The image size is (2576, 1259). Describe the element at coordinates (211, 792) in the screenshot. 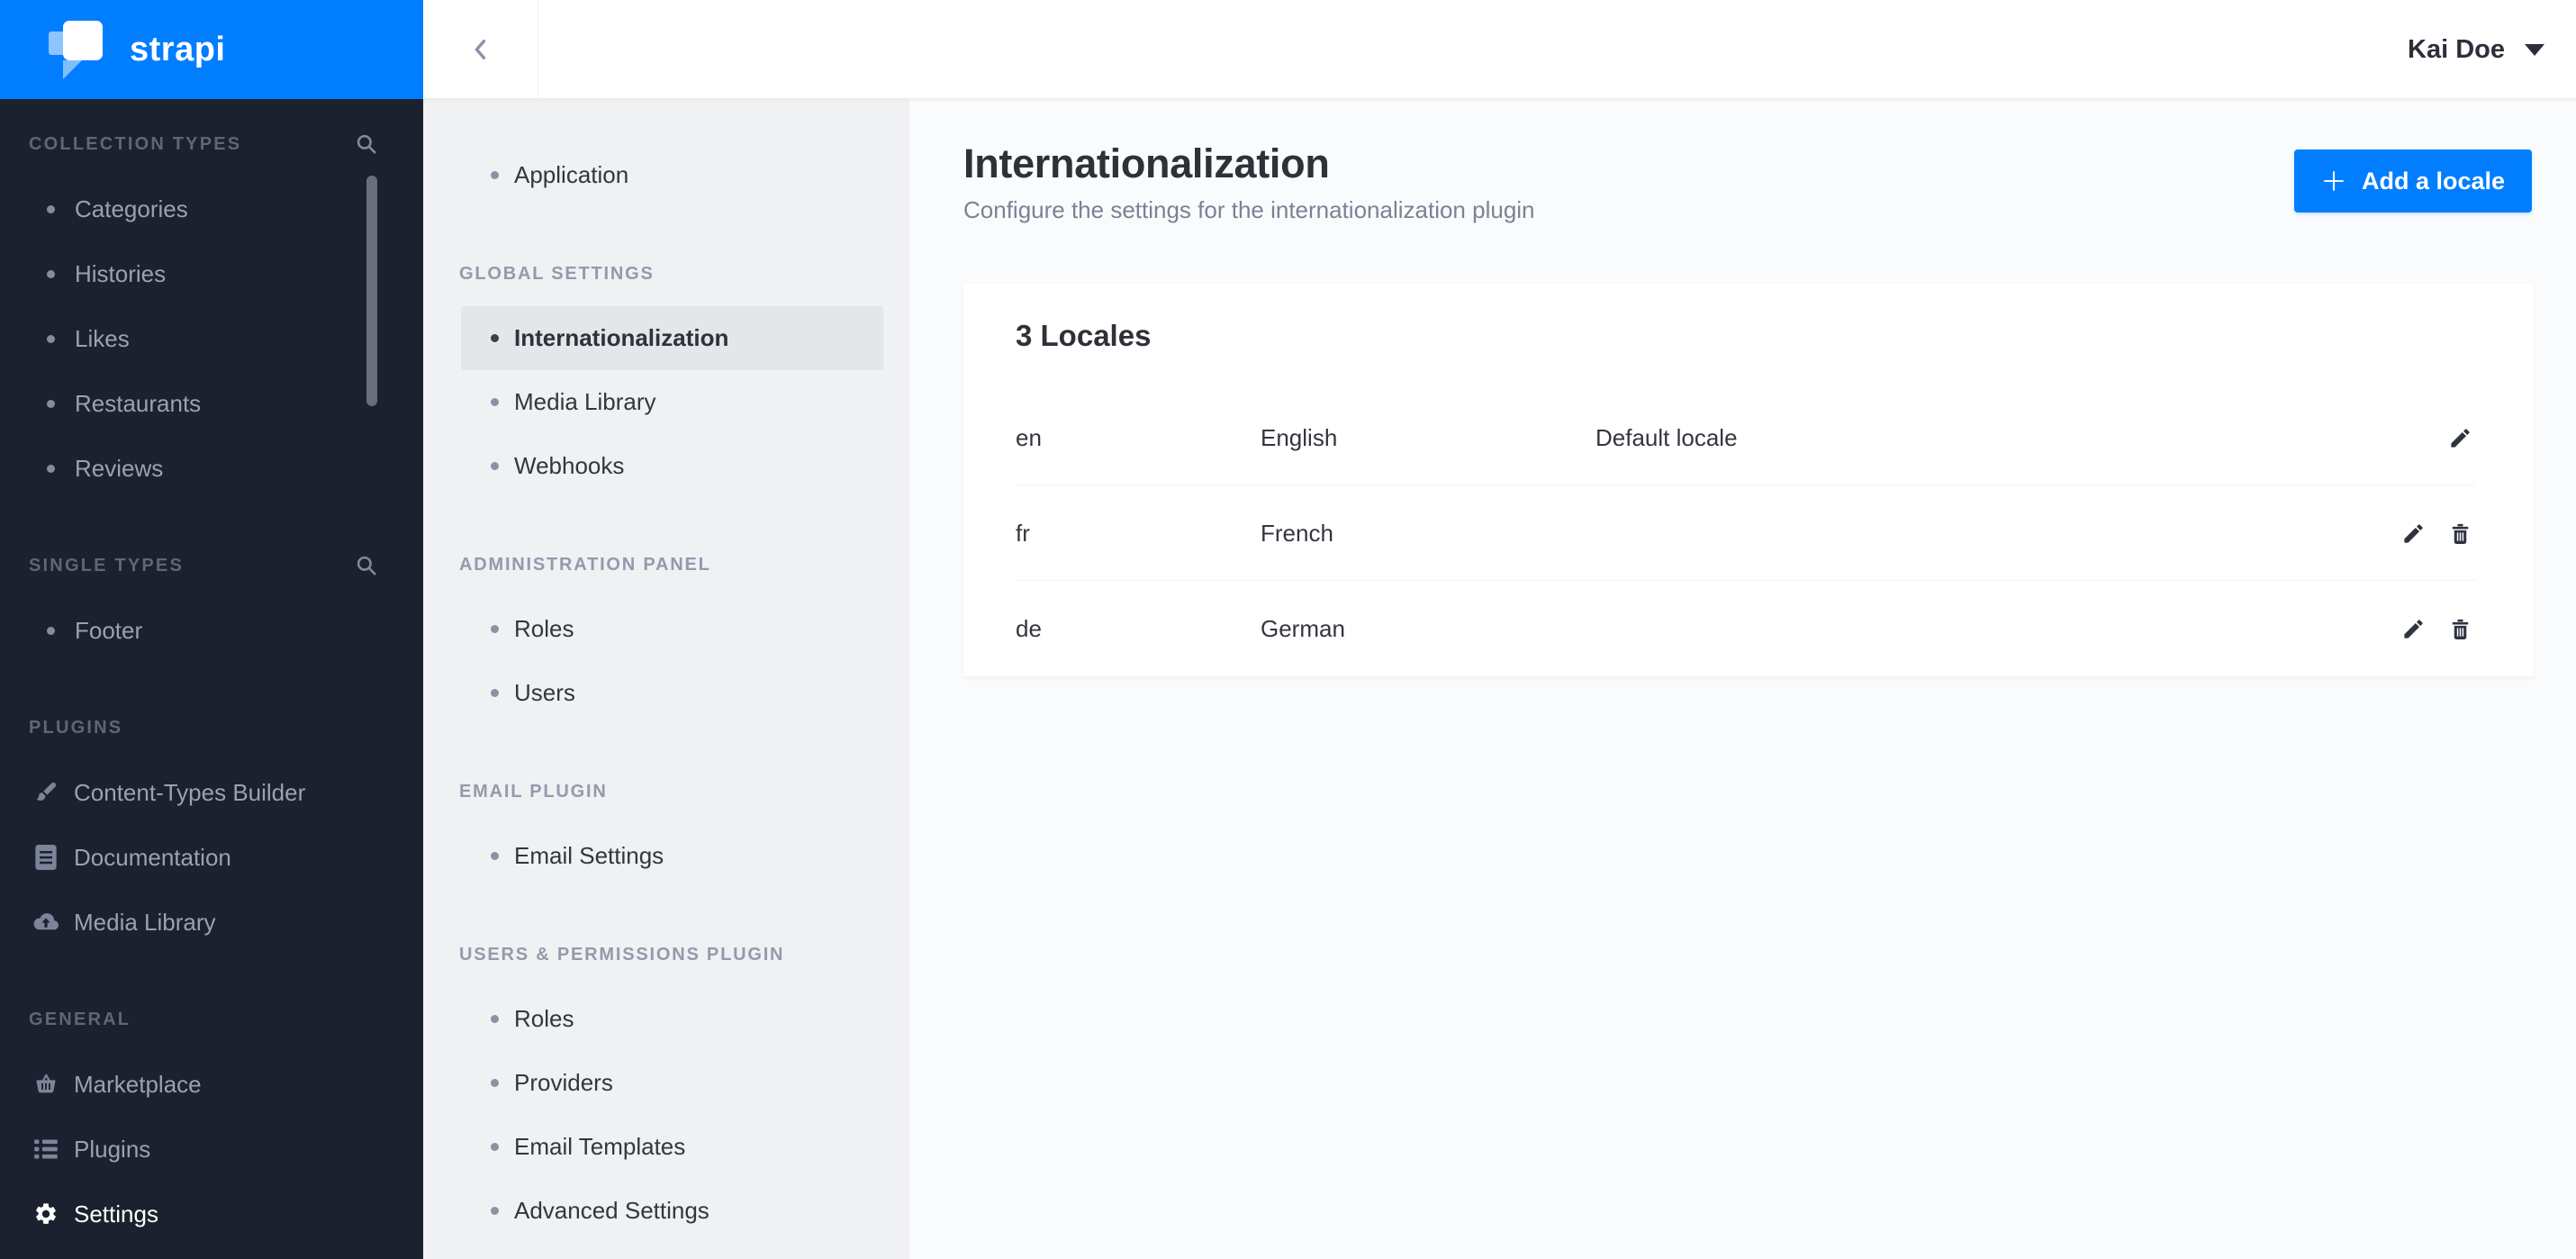

I see `sidebar-item-content-types-builder: Content-Types Builder` at that location.